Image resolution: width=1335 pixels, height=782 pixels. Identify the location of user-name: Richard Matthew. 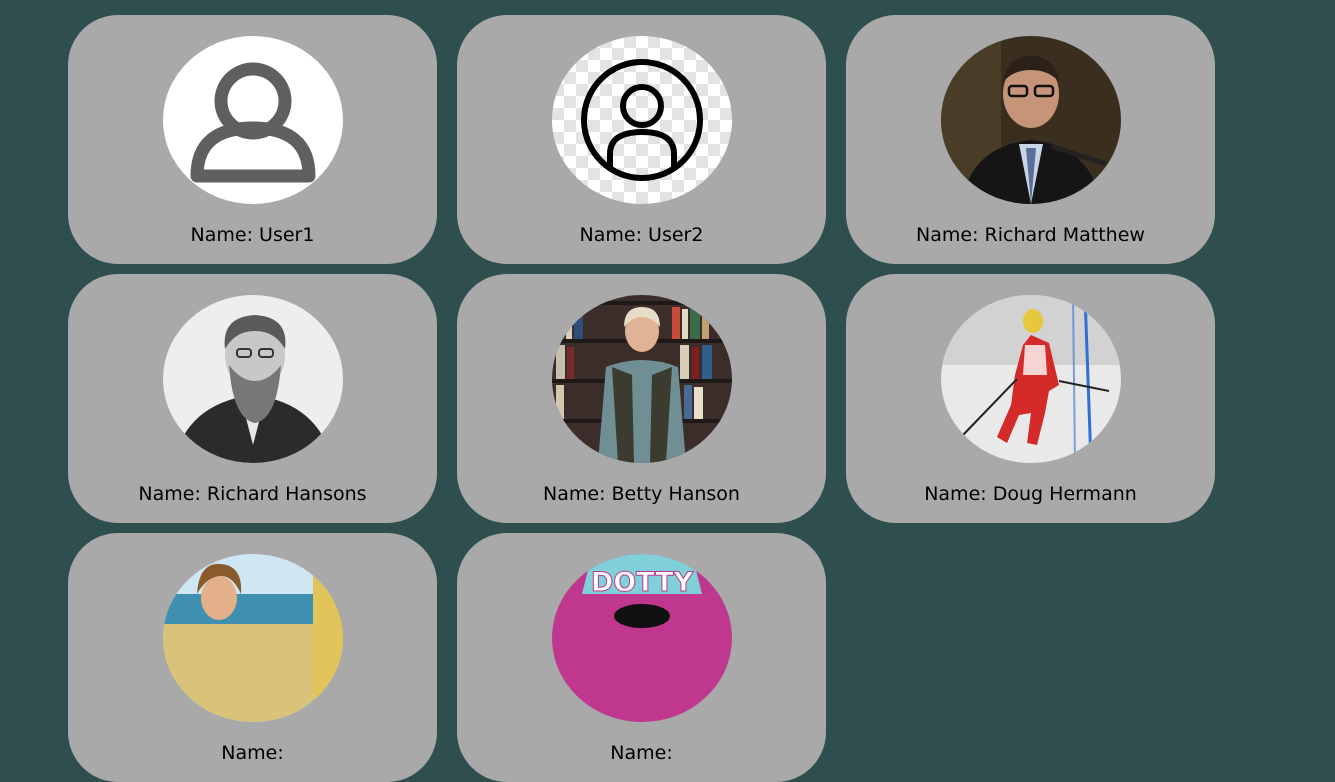
(1064, 235).